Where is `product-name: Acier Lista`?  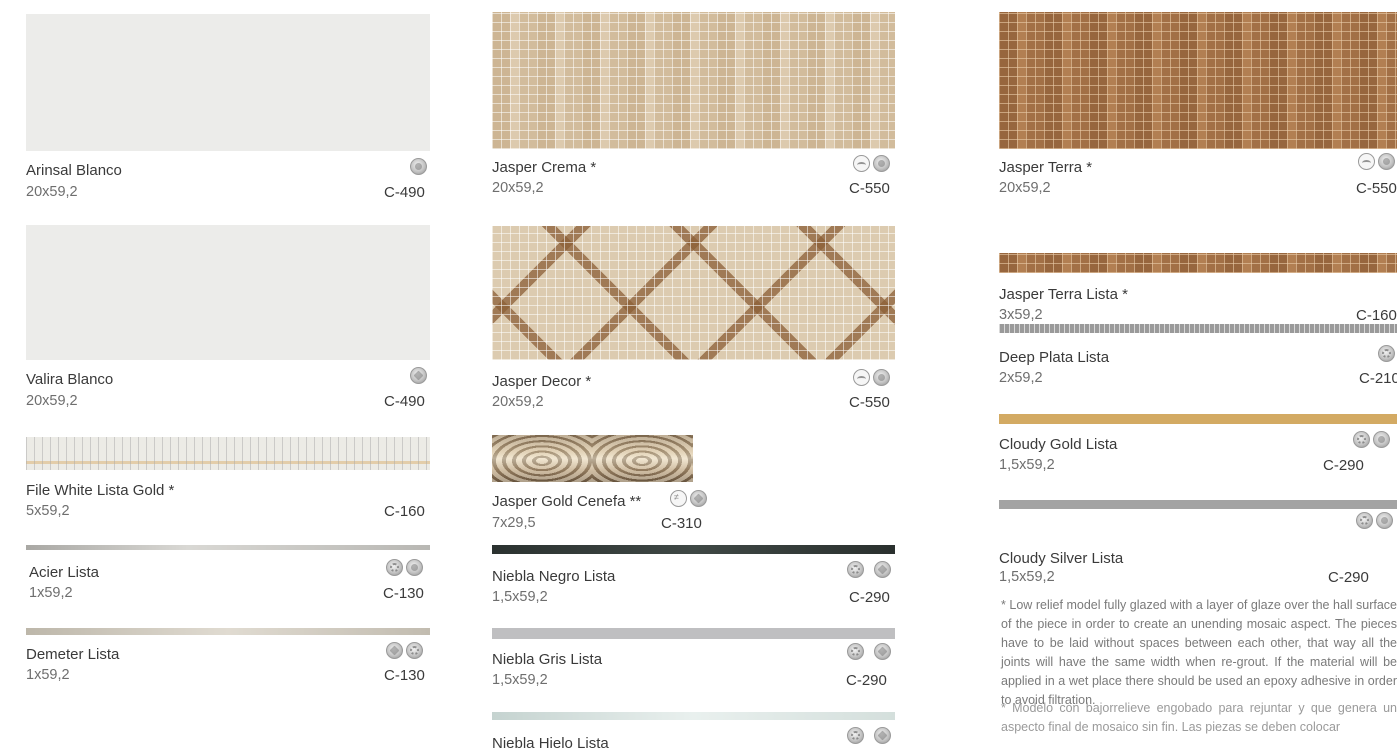
product-name: Acier Lista is located at coordinates (64, 572).